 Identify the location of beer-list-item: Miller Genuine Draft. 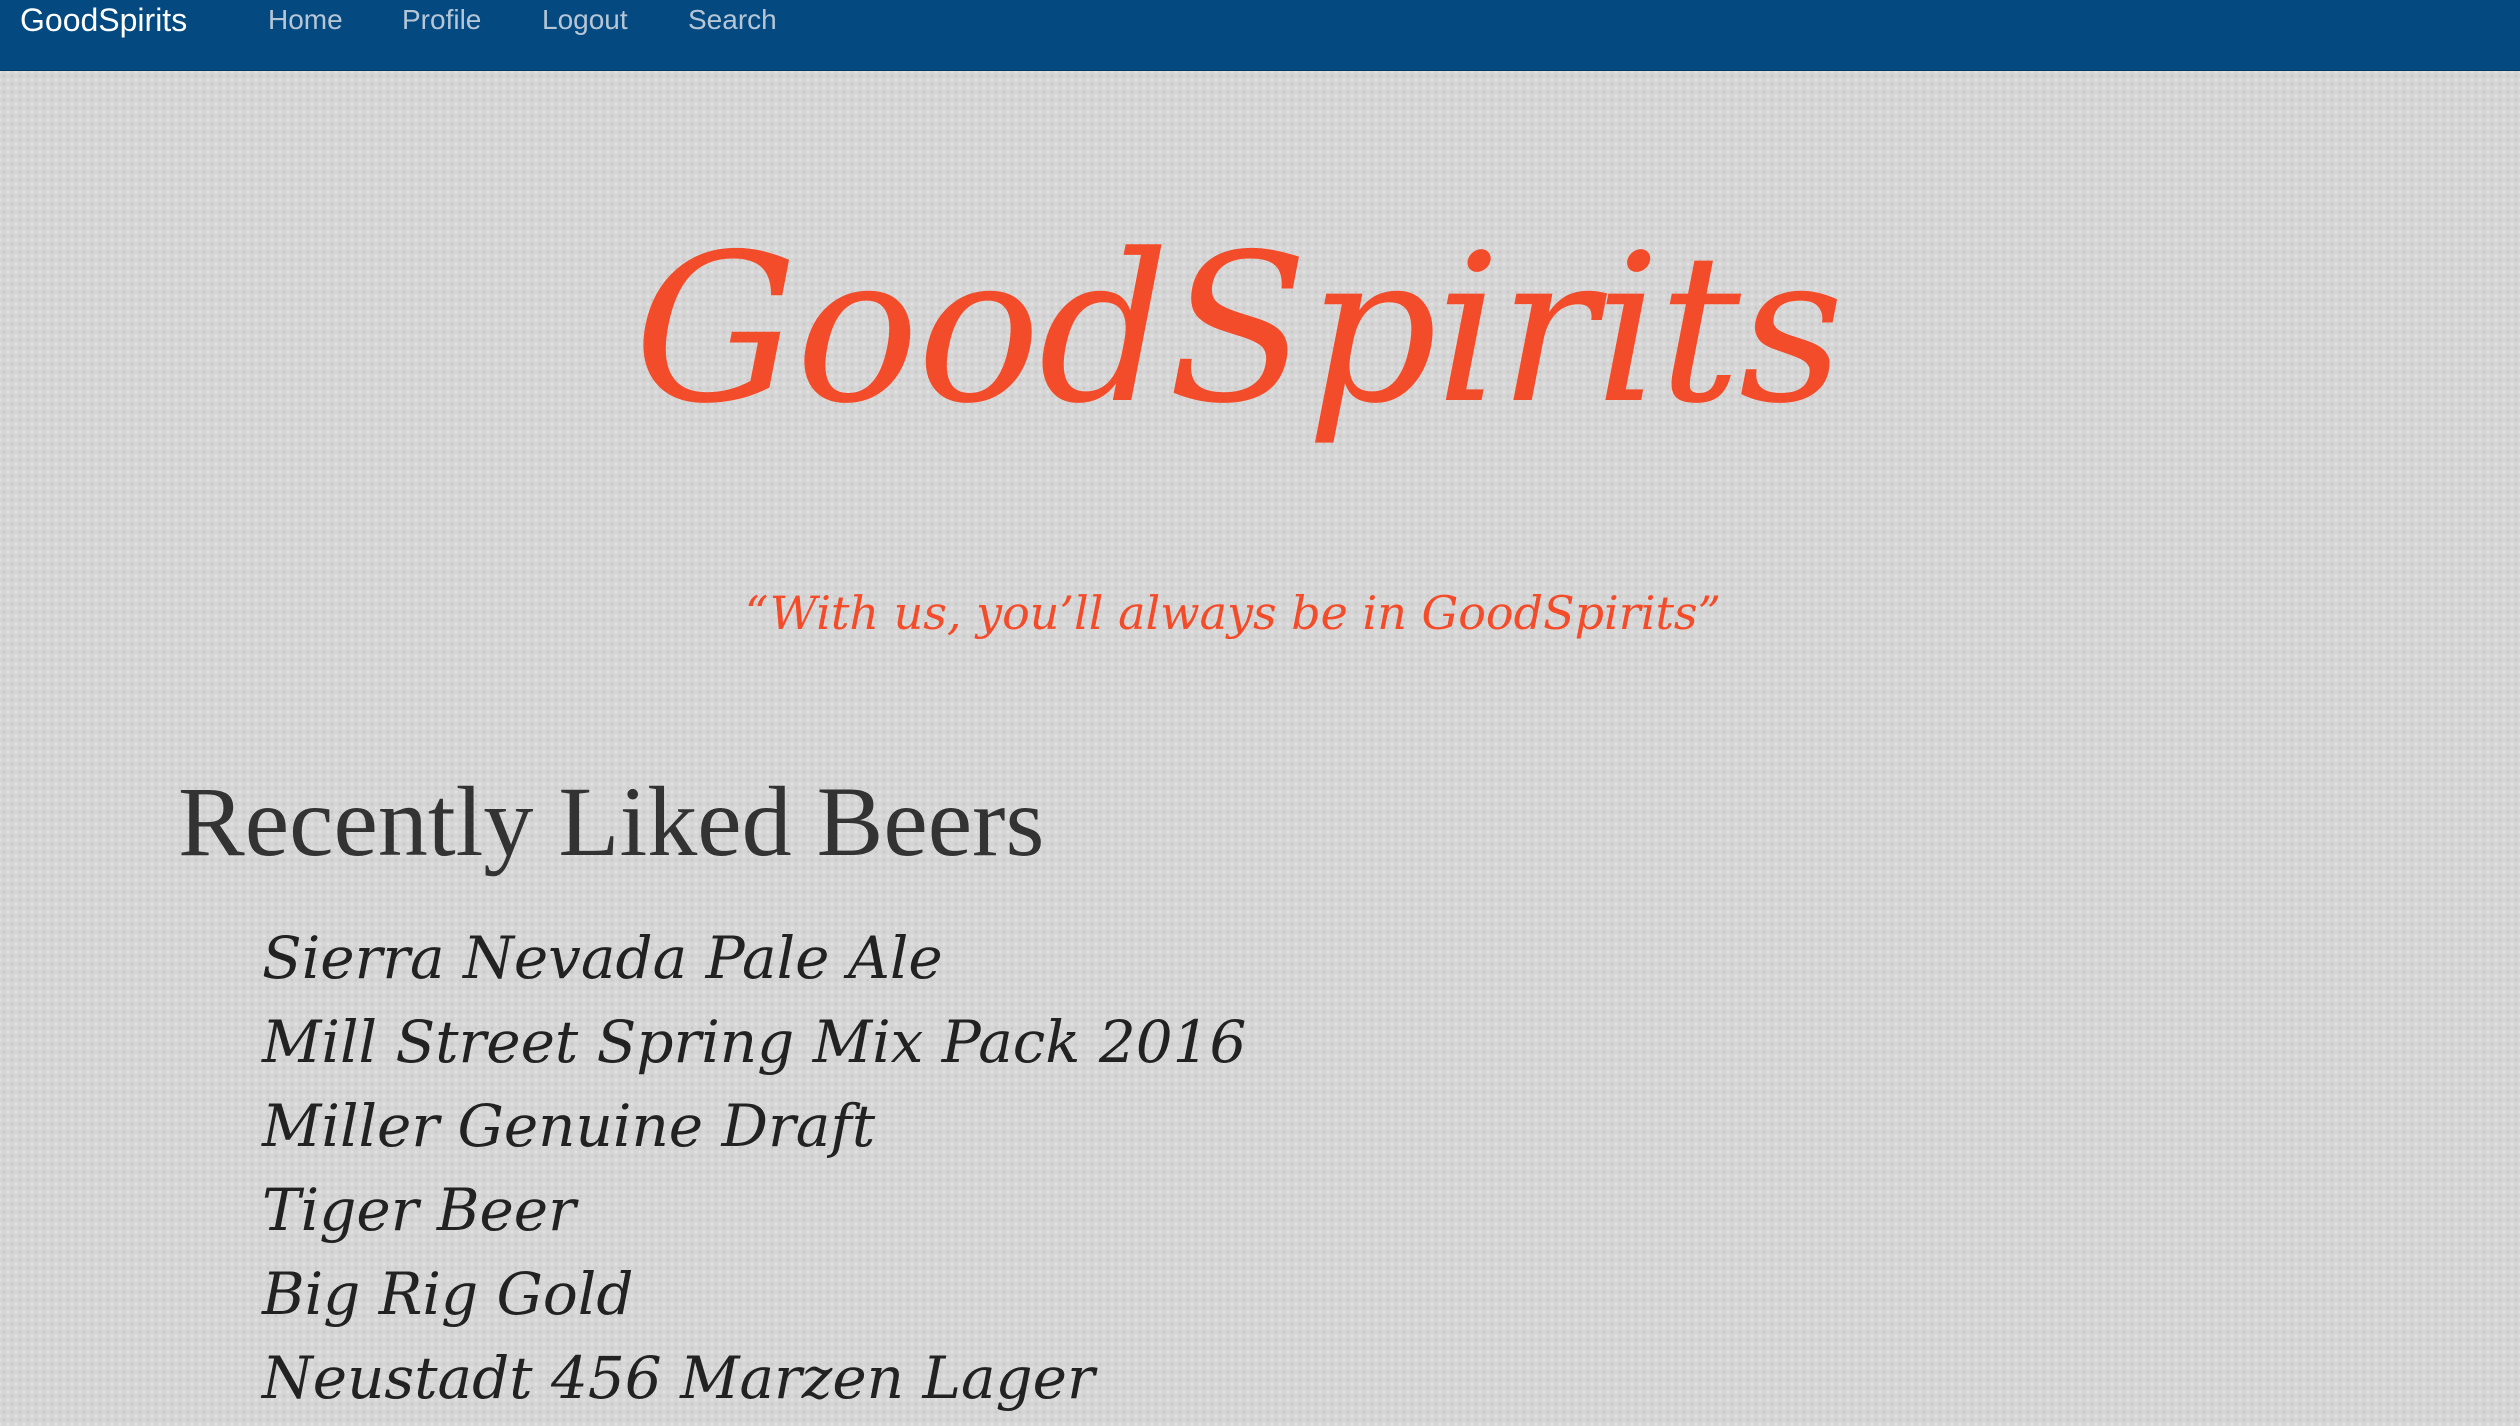
(754, 1126).